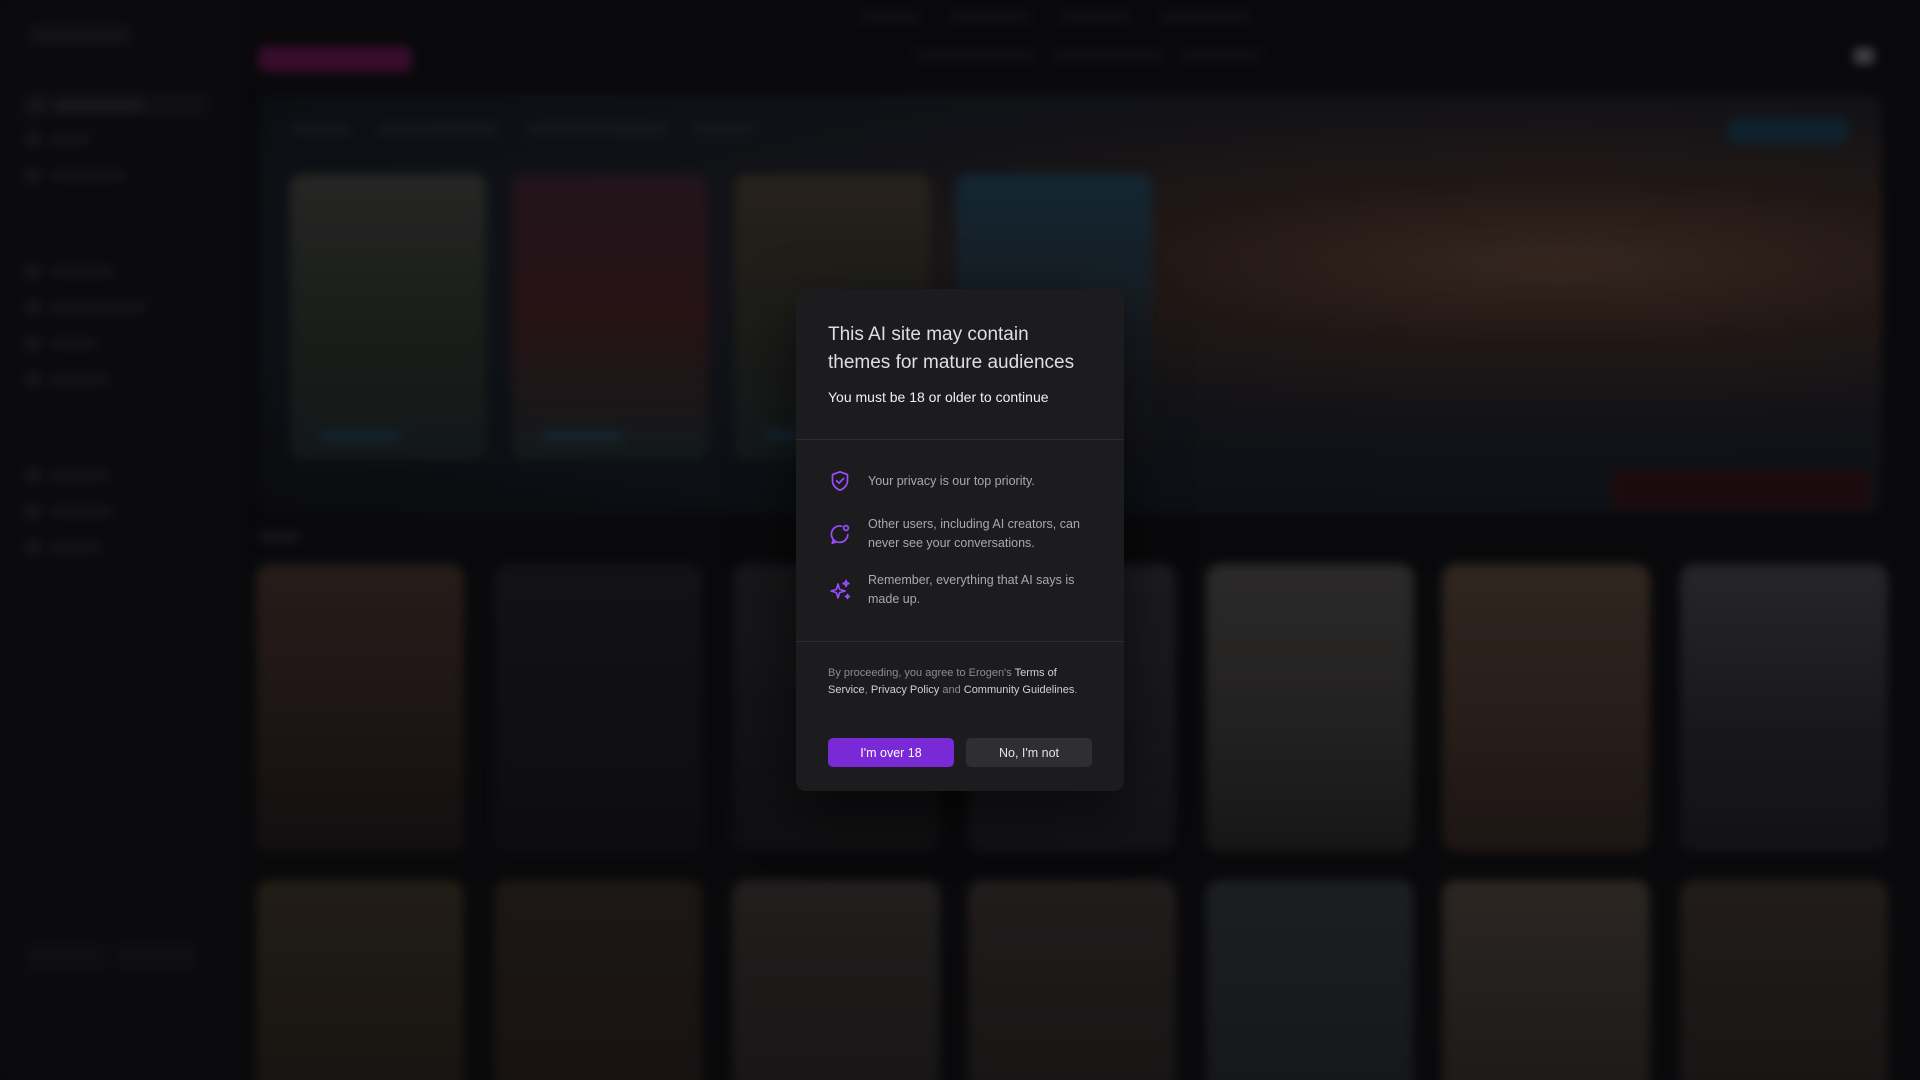  I want to click on legal-prefix: By proceeding, you agree to Erogen's, so click(921, 673).